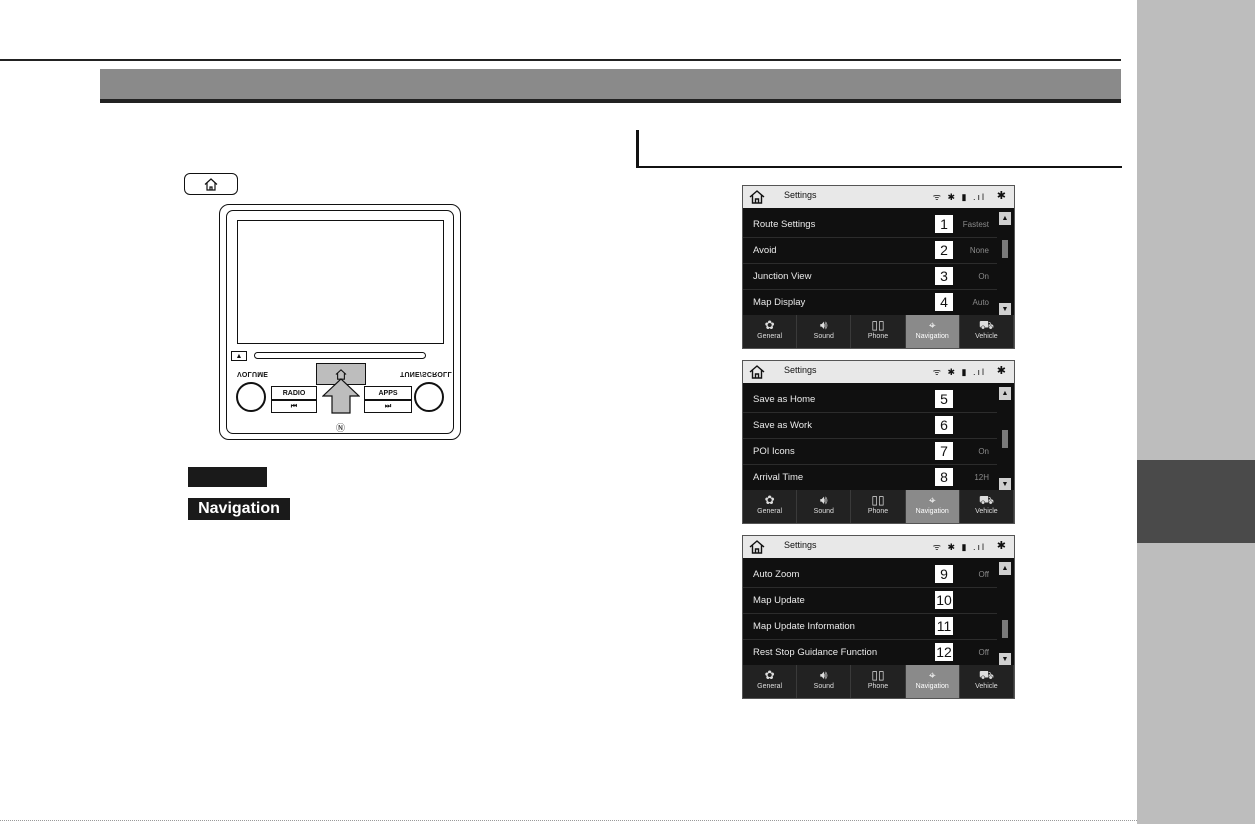 Image resolution: width=1255 pixels, height=824 pixels. I want to click on nfc-icon: Ⓝ, so click(341, 428).